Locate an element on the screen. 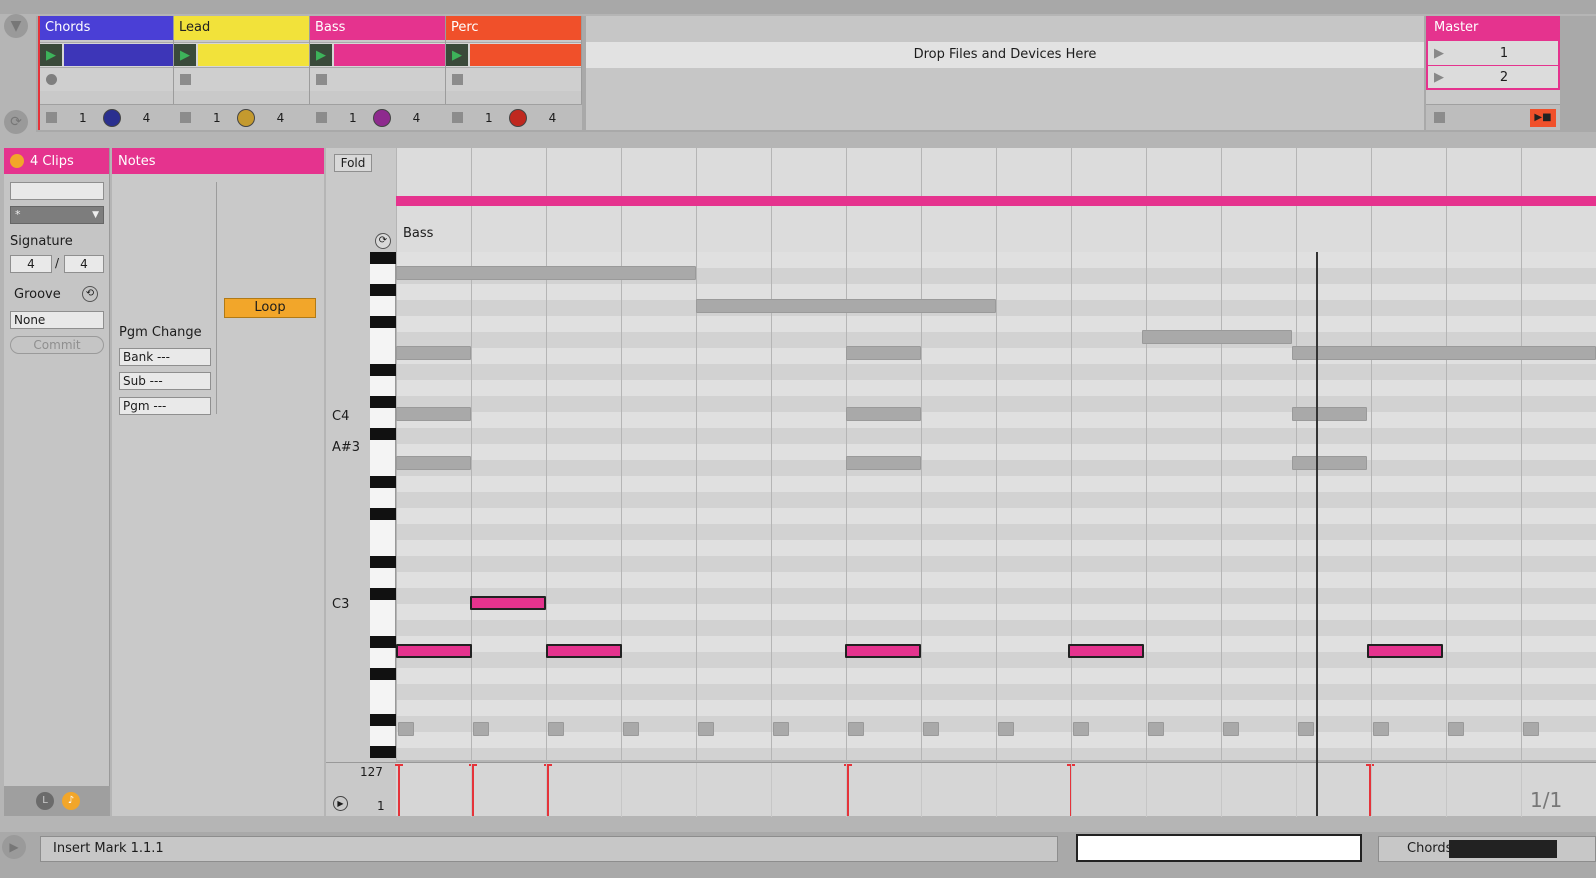  stop-slot-icon is located at coordinates (457, 79).